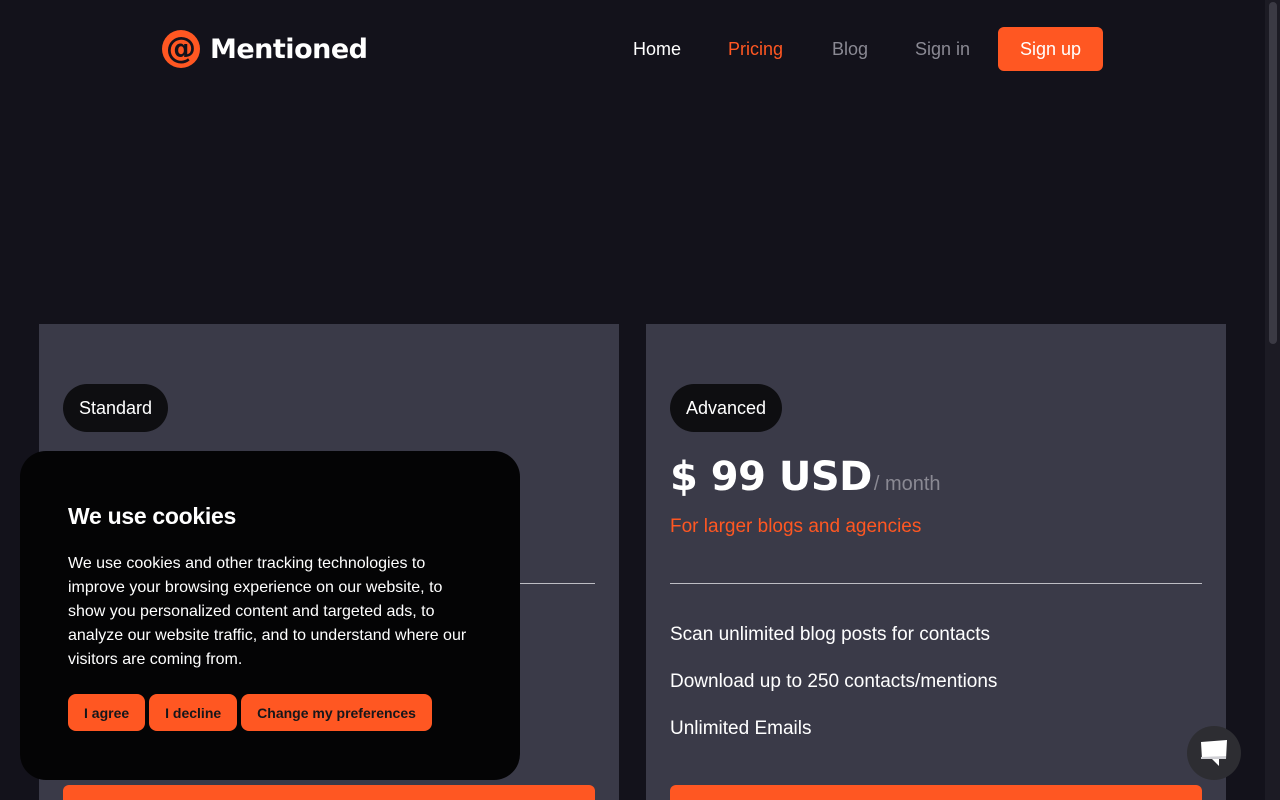 The height and width of the screenshot is (800, 1280). What do you see at coordinates (936, 792) in the screenshot?
I see `advanced-plan-cta-button` at bounding box center [936, 792].